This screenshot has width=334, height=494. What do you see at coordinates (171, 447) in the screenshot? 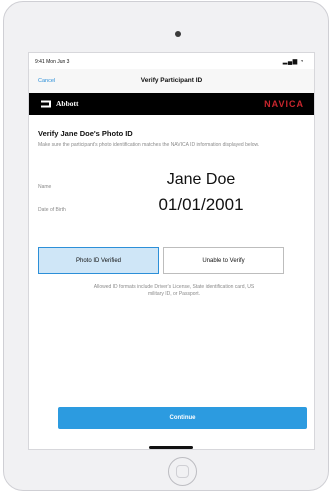
I see `home-indicator` at bounding box center [171, 447].